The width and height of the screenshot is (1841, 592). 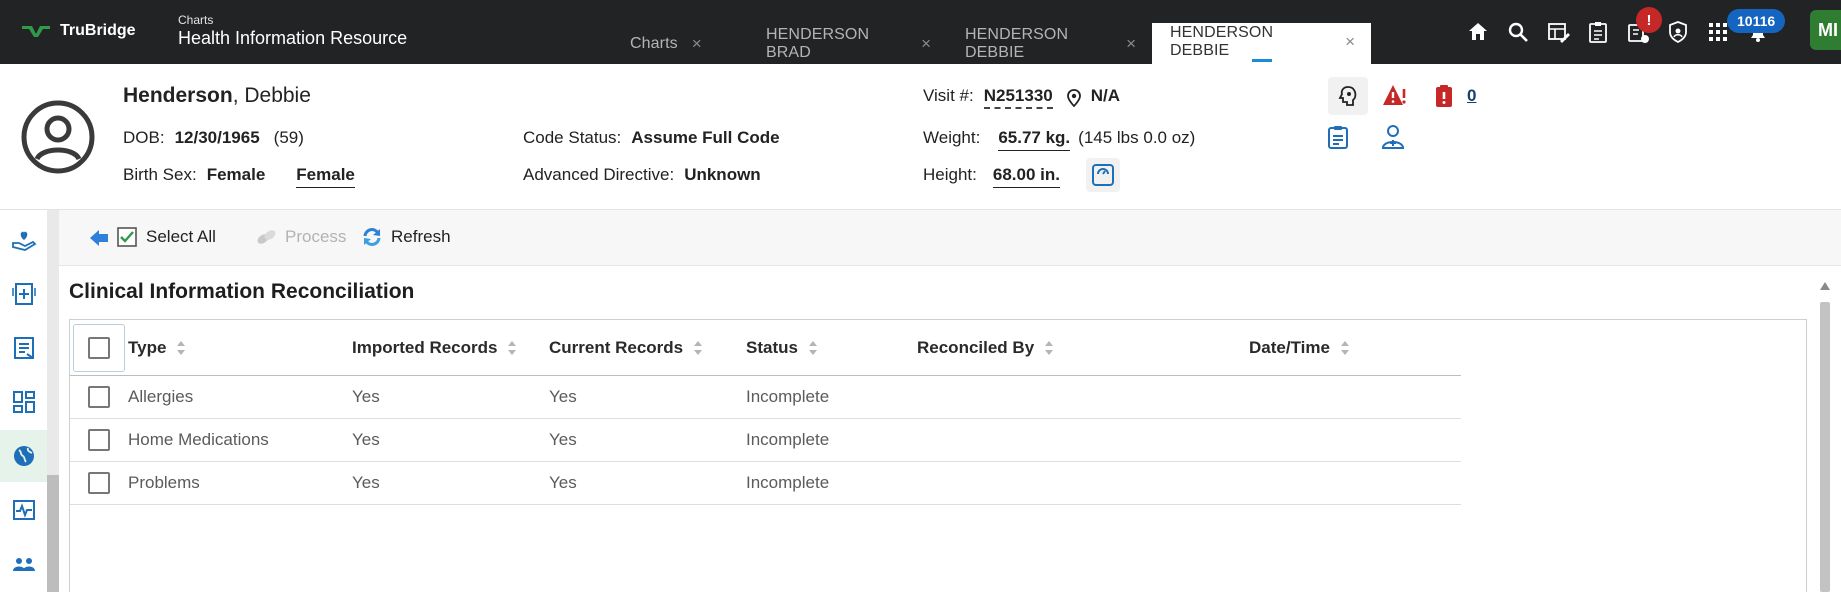 What do you see at coordinates (642, 175) in the screenshot?
I see `advanced-directive-row: Advanced Directive: Unknown` at bounding box center [642, 175].